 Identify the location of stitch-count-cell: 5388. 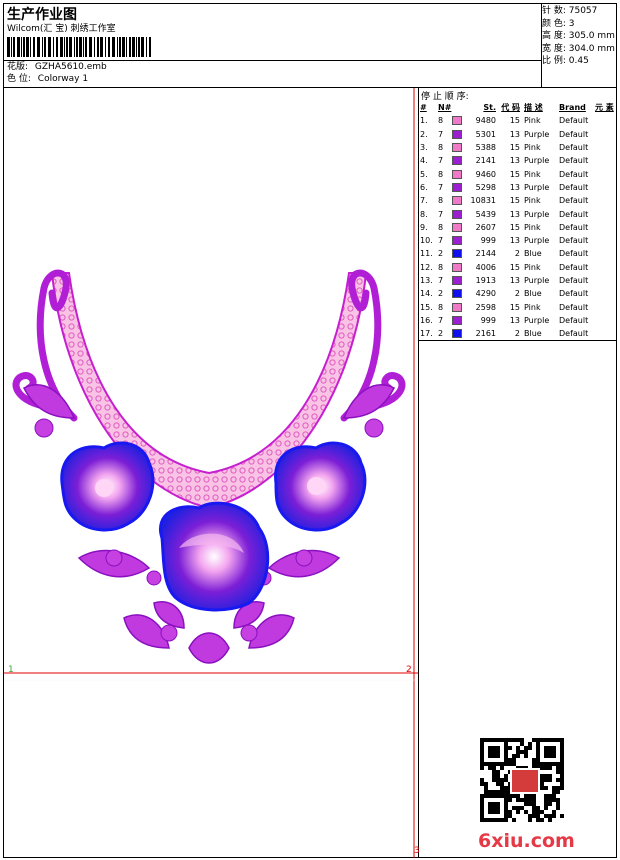
(485, 148).